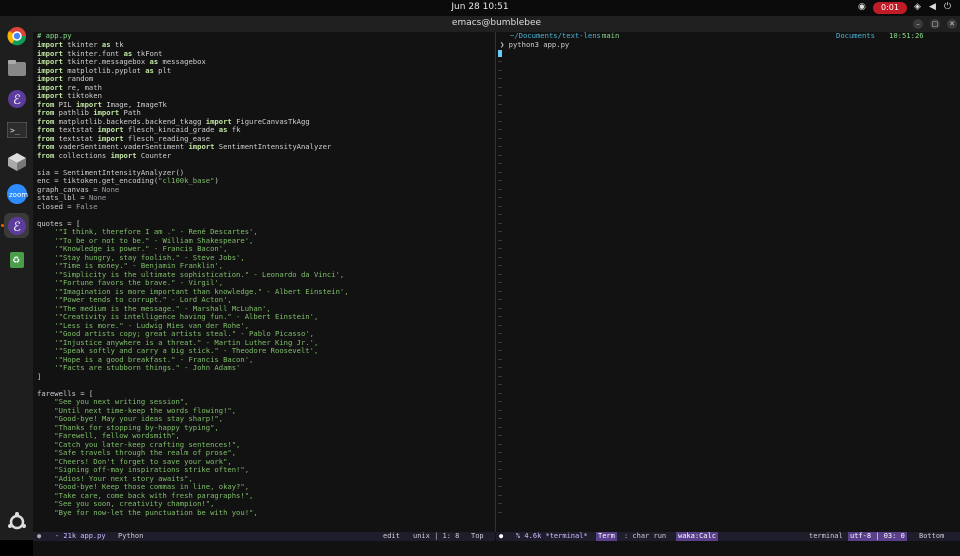  Describe the element at coordinates (266, 70) in the screenshot. I see `code-line: import matplotlib.pyplot as plt` at that location.